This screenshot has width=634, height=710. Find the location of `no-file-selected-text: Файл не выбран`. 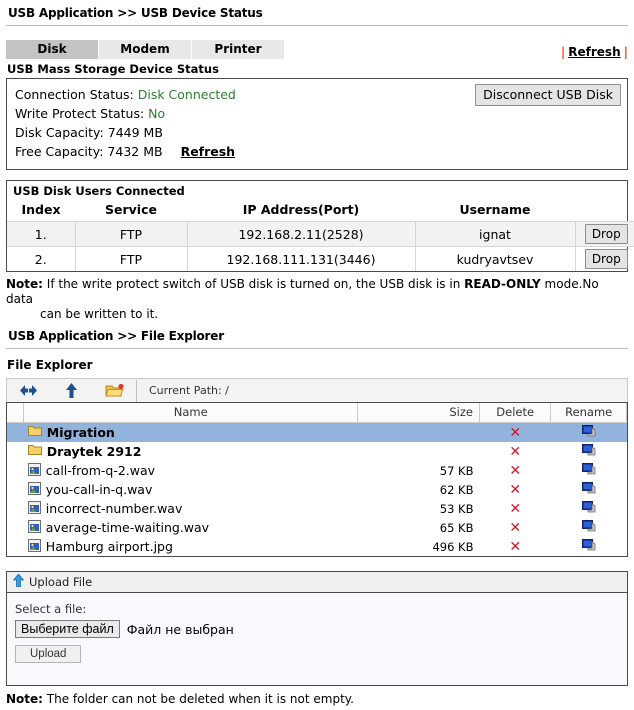

no-file-selected-text: Файл не выбран is located at coordinates (180, 629).